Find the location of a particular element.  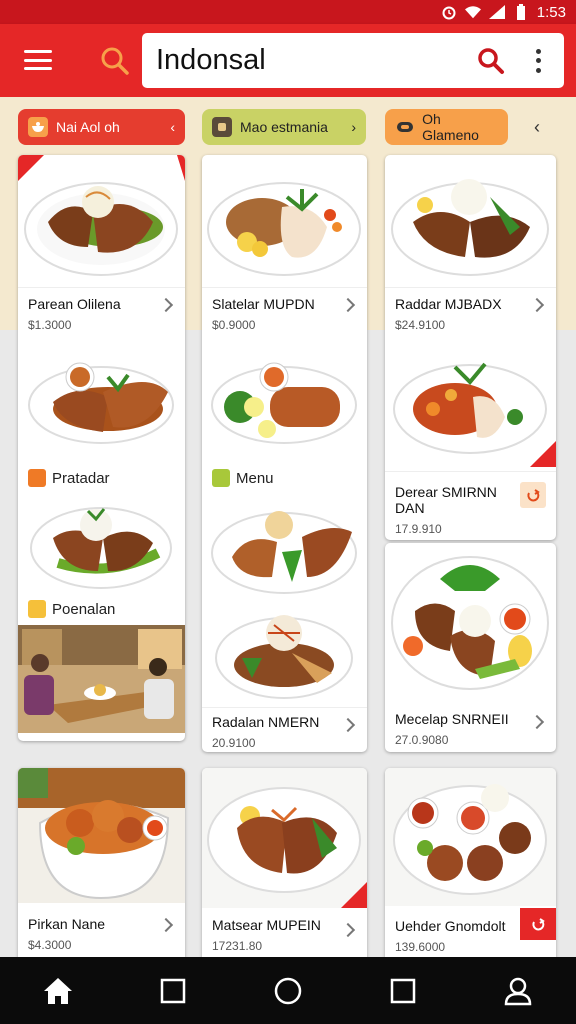

card-info: Matsear MUPEIN 17231.80 is located at coordinates (284, 933).